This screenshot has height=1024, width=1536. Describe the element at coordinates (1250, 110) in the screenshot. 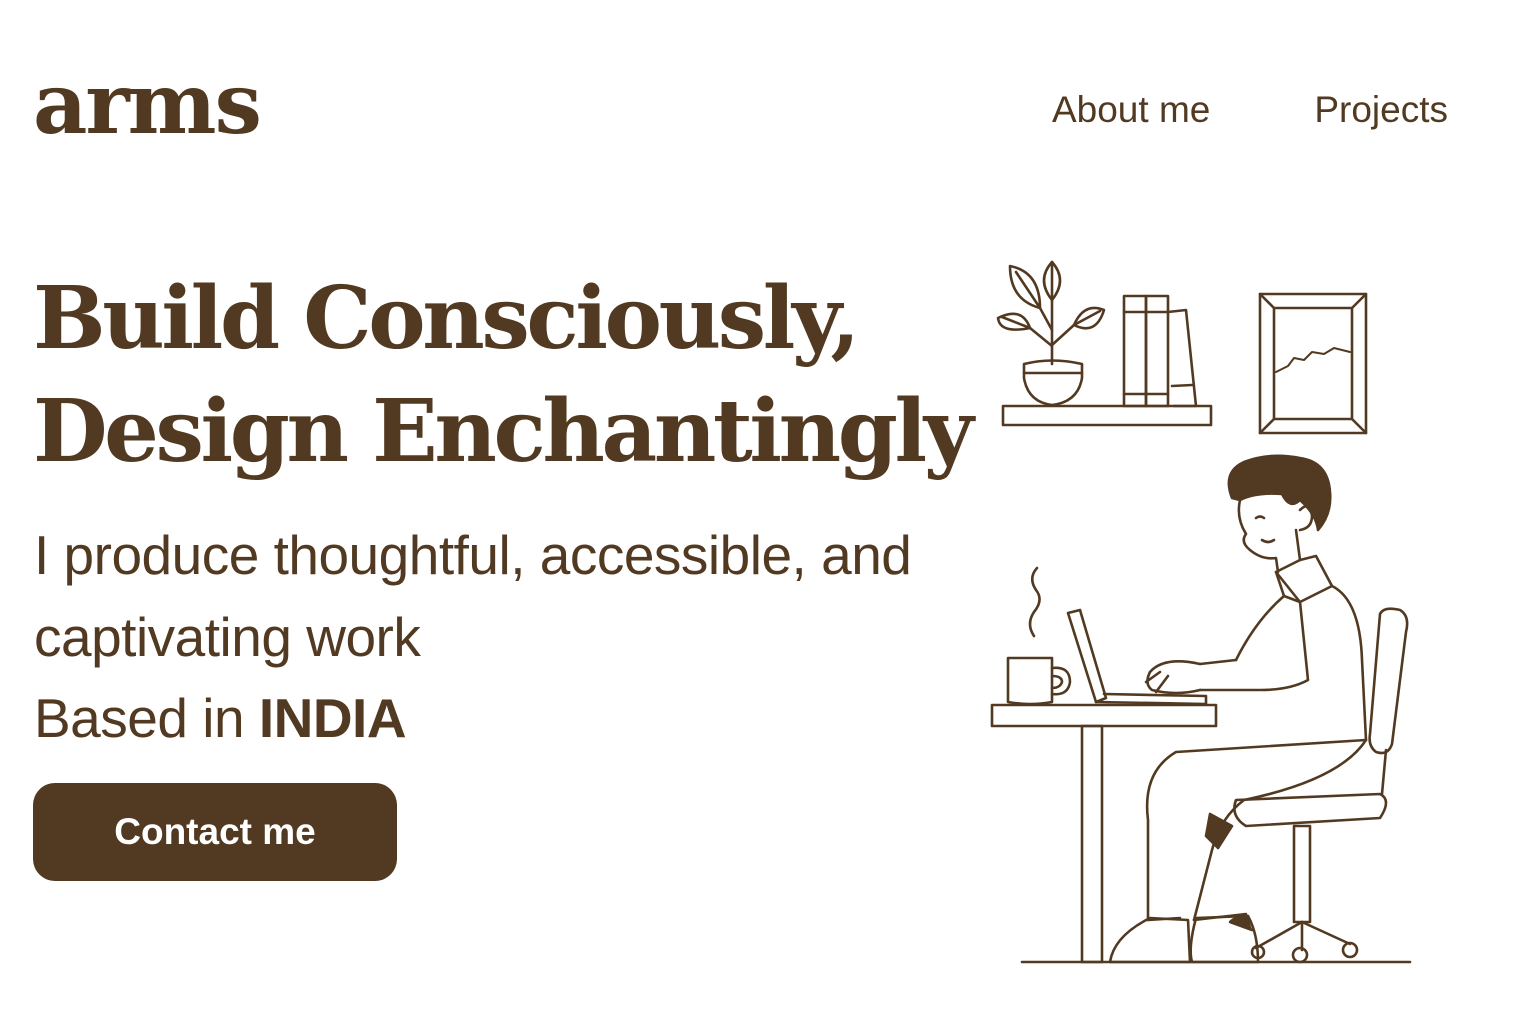

I see `main-nav: About me Projects` at that location.